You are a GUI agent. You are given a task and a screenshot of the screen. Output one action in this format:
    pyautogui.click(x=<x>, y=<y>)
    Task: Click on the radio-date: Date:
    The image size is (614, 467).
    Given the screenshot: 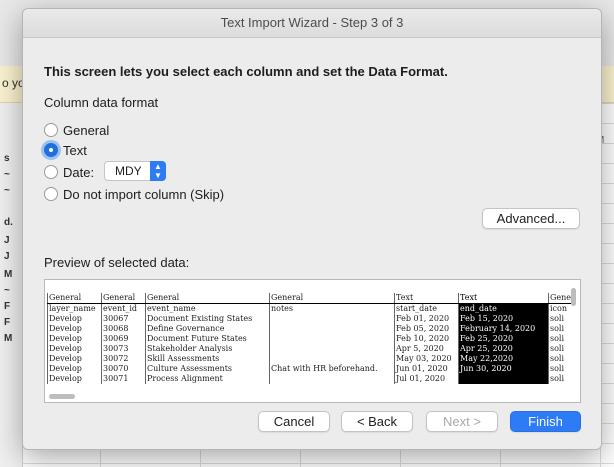 What is the action you would take?
    pyautogui.click(x=69, y=172)
    